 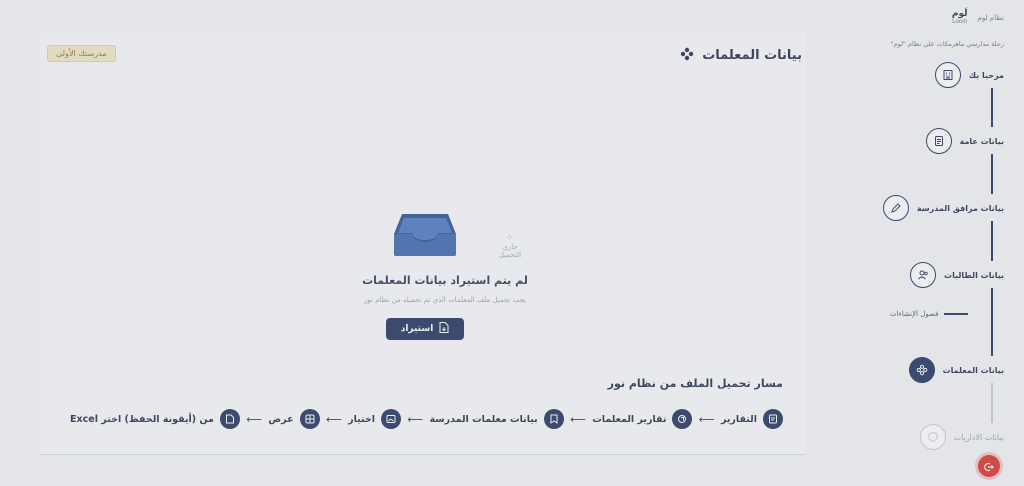 What do you see at coordinates (553, 419) in the screenshot?
I see `id-badge-icon` at bounding box center [553, 419].